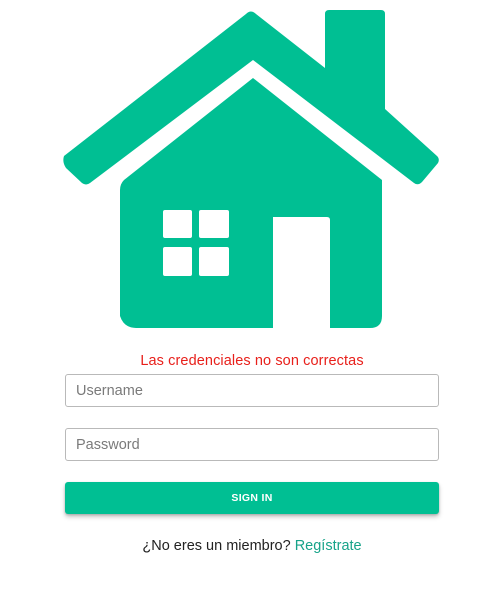  I want to click on password-field-wrapper, so click(252, 444).